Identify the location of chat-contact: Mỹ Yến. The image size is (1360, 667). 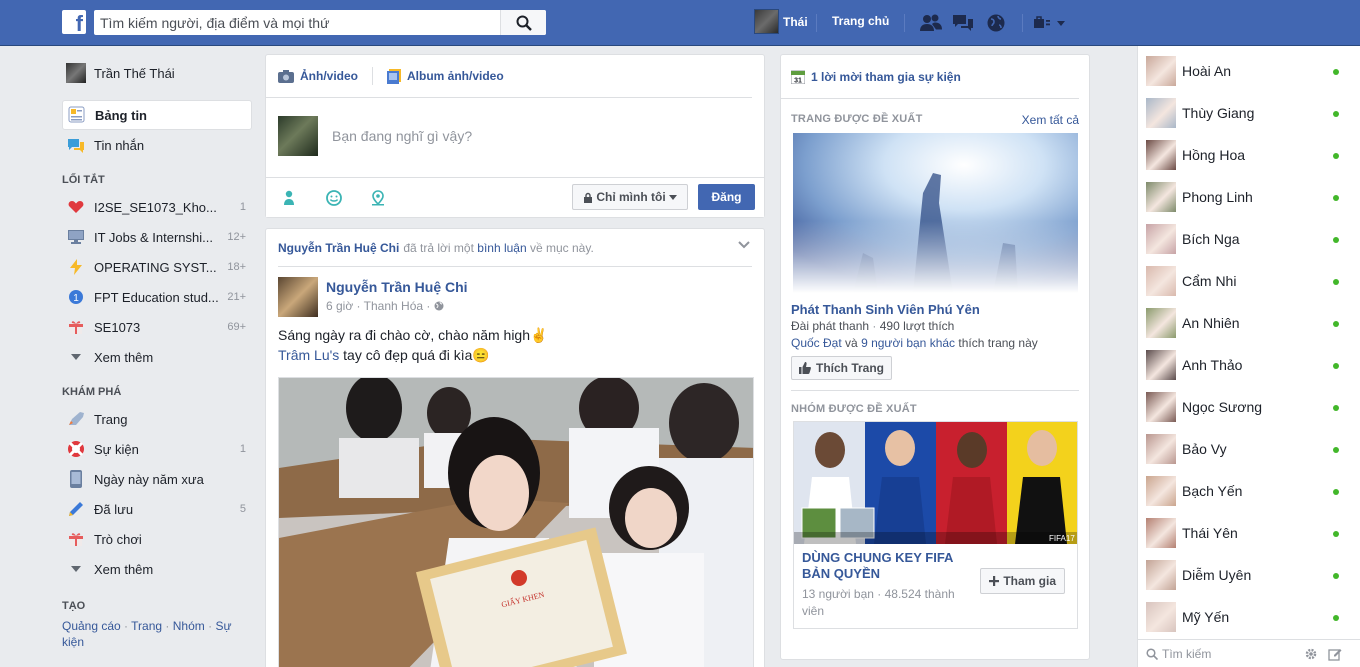
(1249, 617).